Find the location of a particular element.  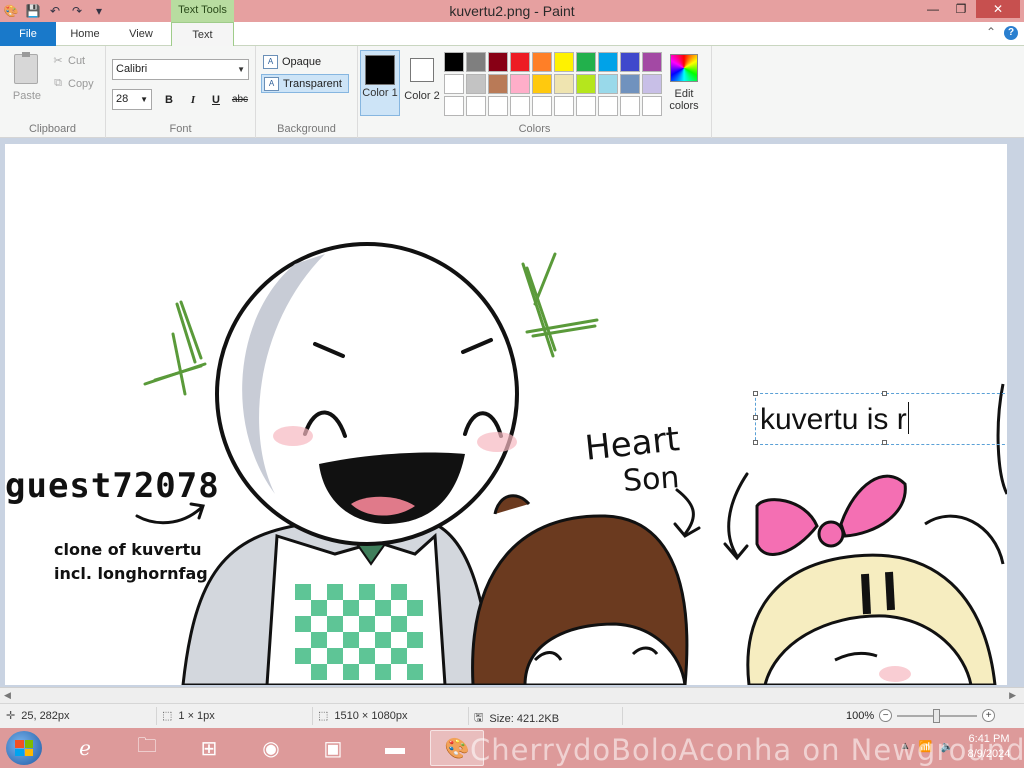

zoom-in-button: + is located at coordinates (989, 715).